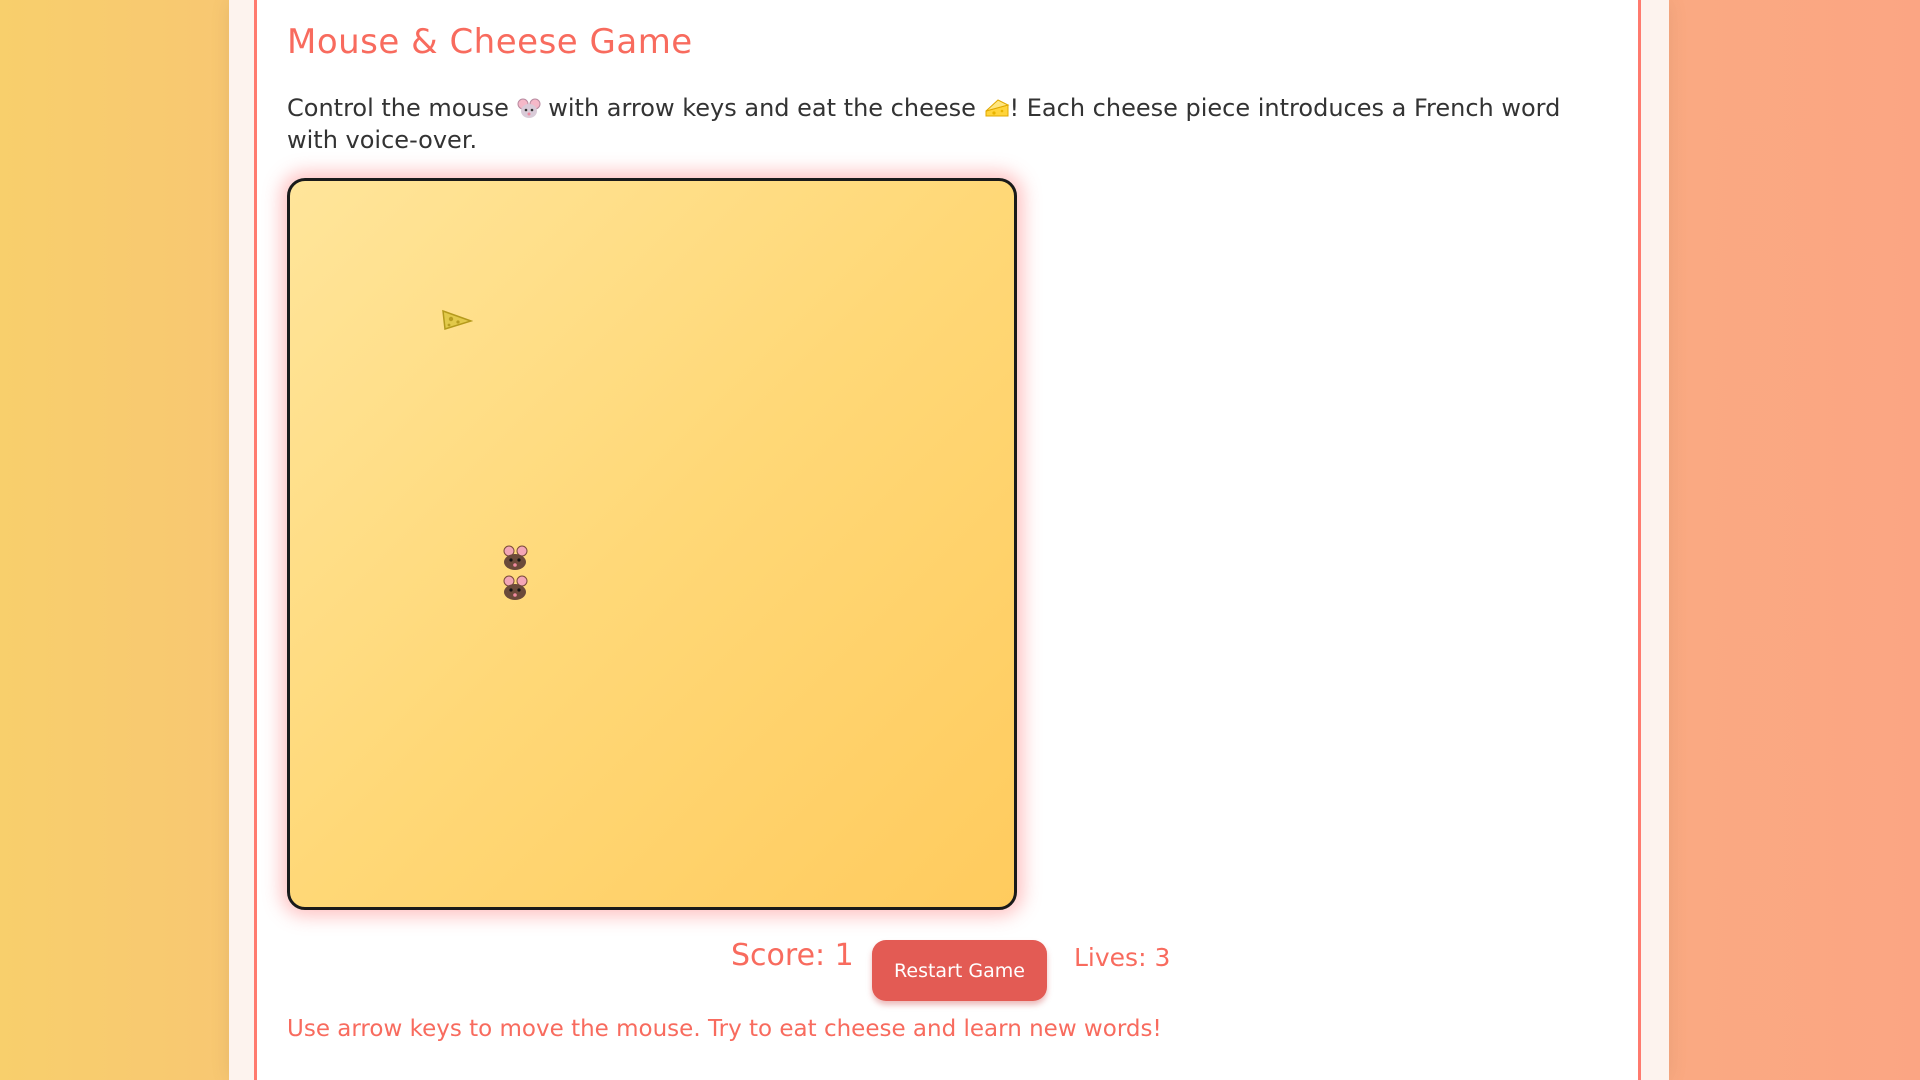 The image size is (1920, 1080). What do you see at coordinates (1122, 957) in the screenshot?
I see `lives-display: Lives: 3` at bounding box center [1122, 957].